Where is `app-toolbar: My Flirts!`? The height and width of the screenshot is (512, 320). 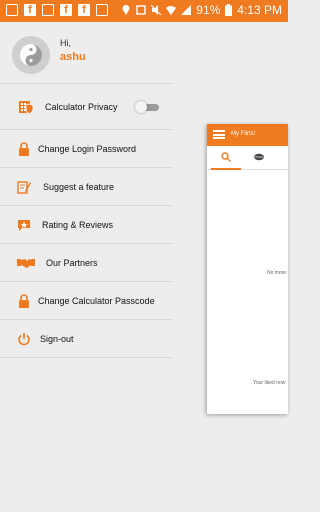 app-toolbar: My Flirts! is located at coordinates (247, 135).